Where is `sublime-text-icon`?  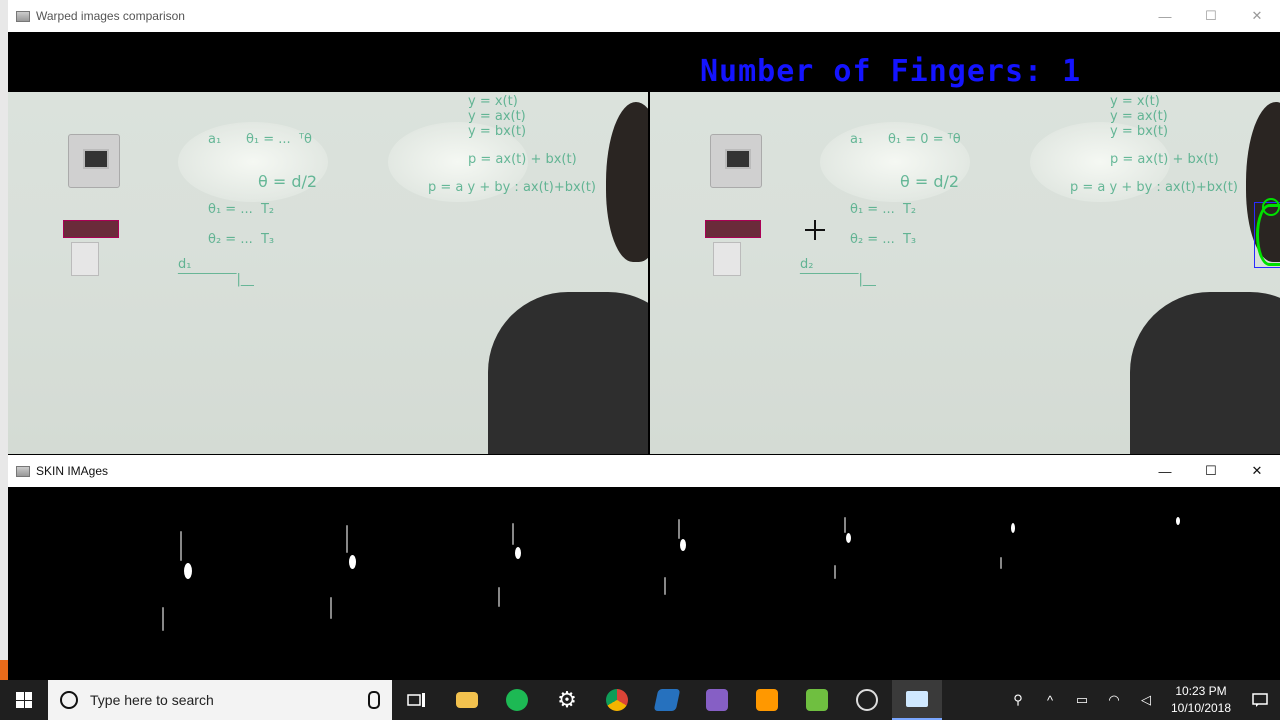 sublime-text-icon is located at coordinates (767, 700).